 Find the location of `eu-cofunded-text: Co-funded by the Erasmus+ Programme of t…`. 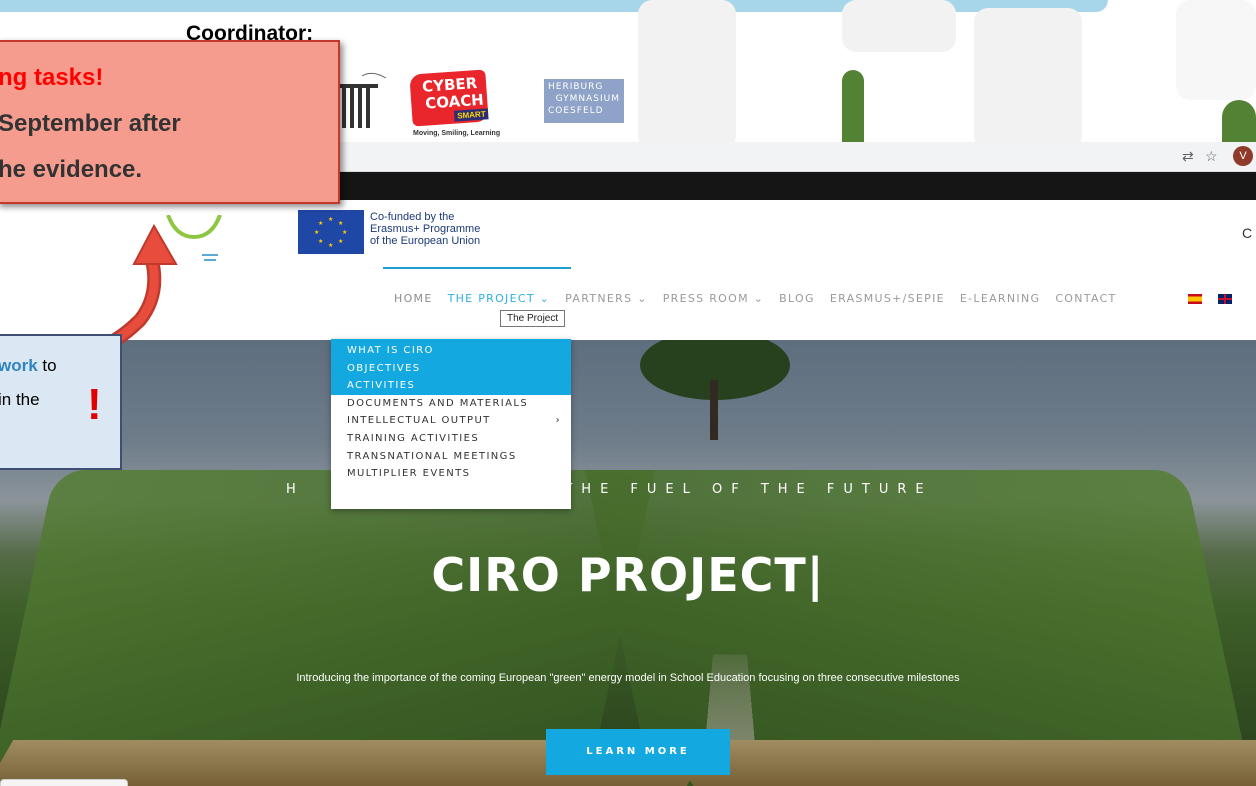

eu-cofunded-text: Co-funded by the Erasmus+ Programme of t… is located at coordinates (425, 229).